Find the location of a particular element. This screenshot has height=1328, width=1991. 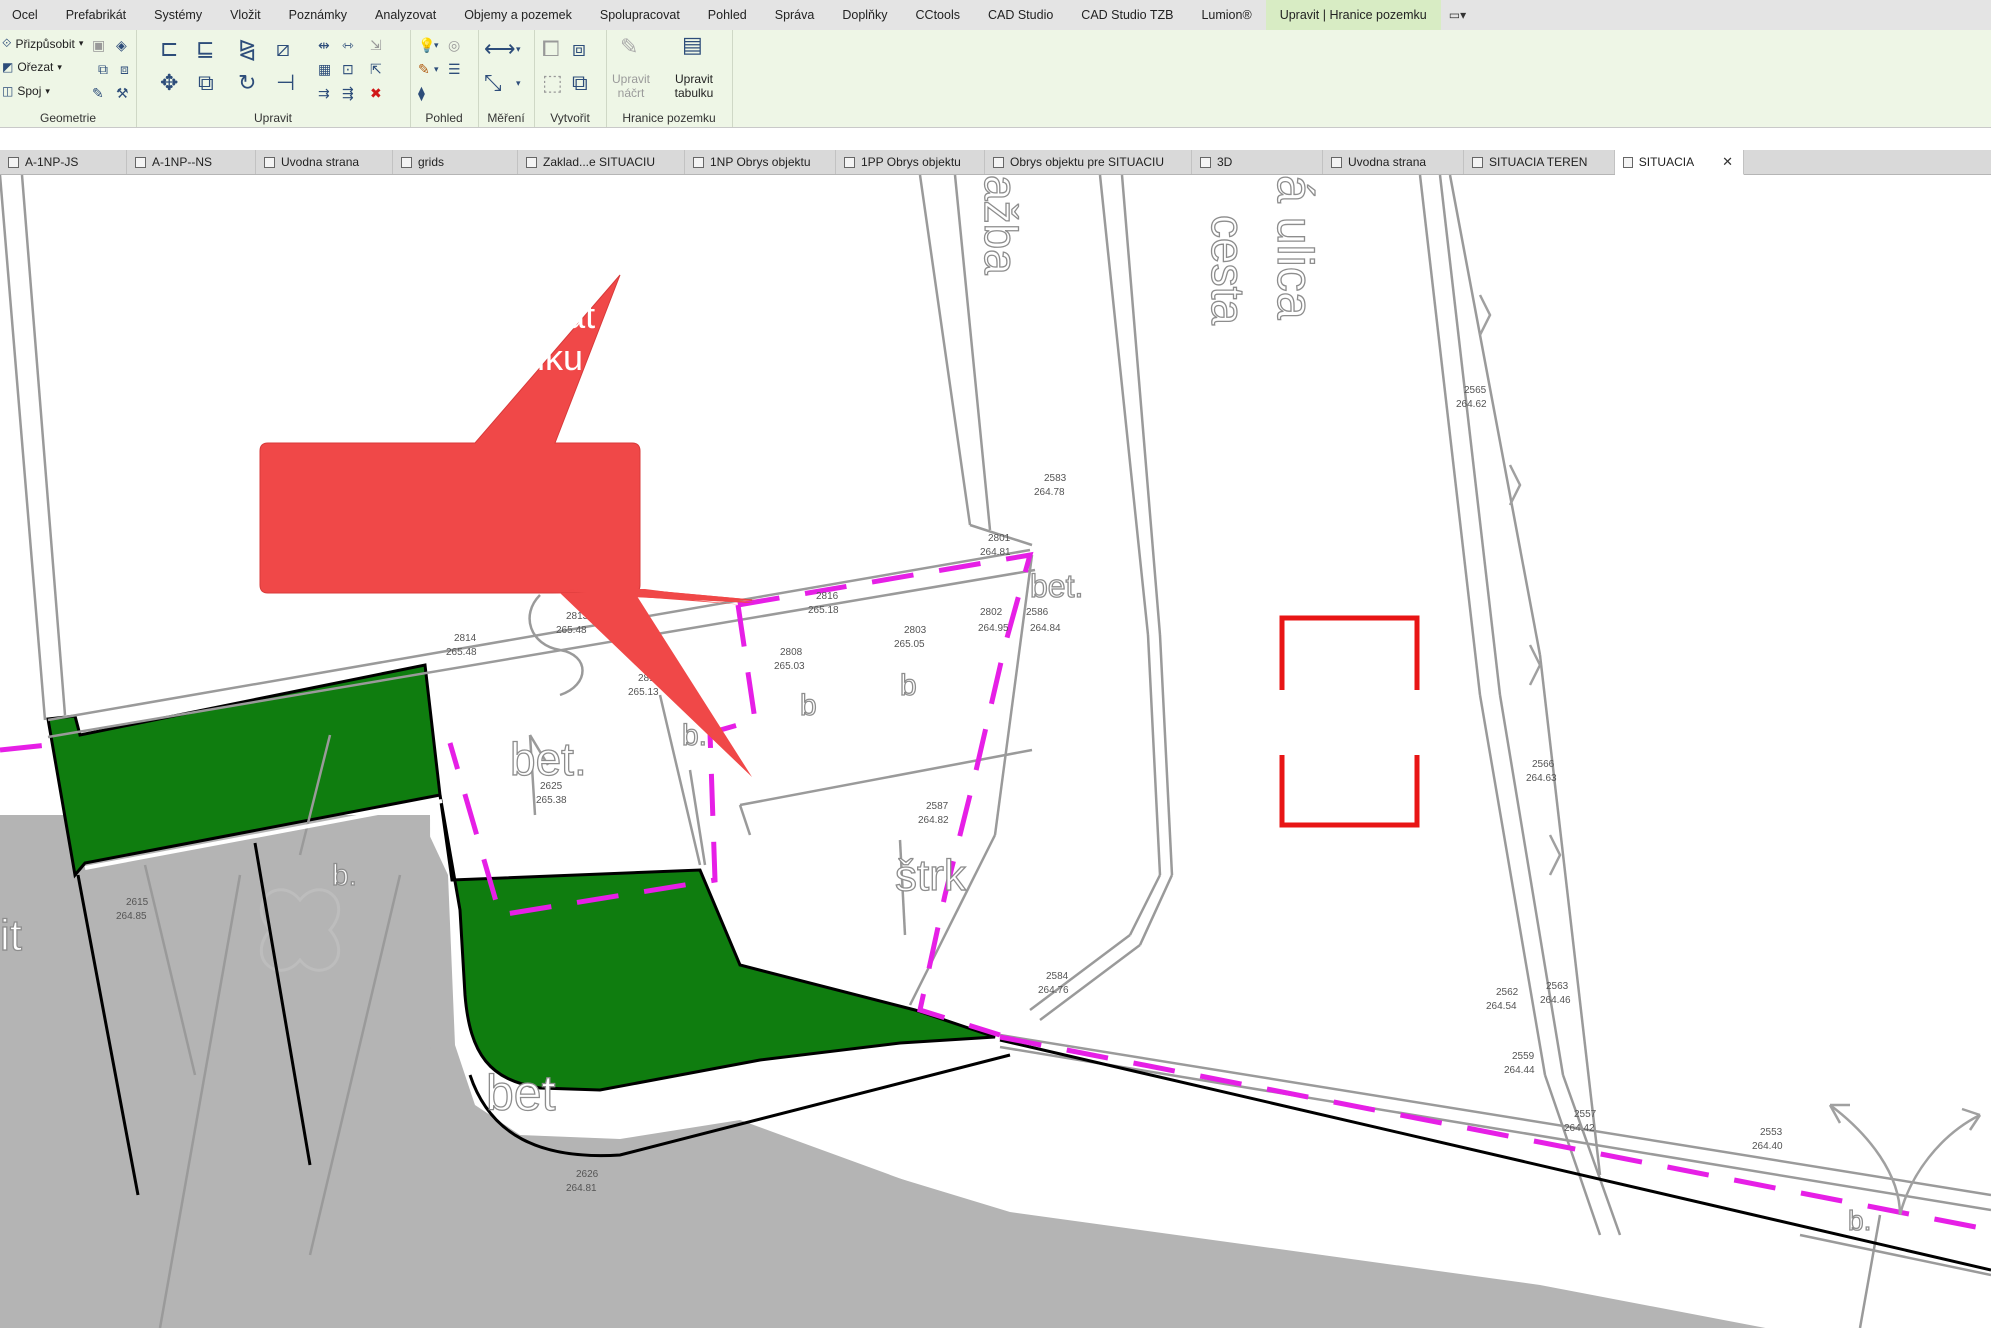

edit-sketch-button: ✎ Upravit náčrt is located at coordinates (631, 69).